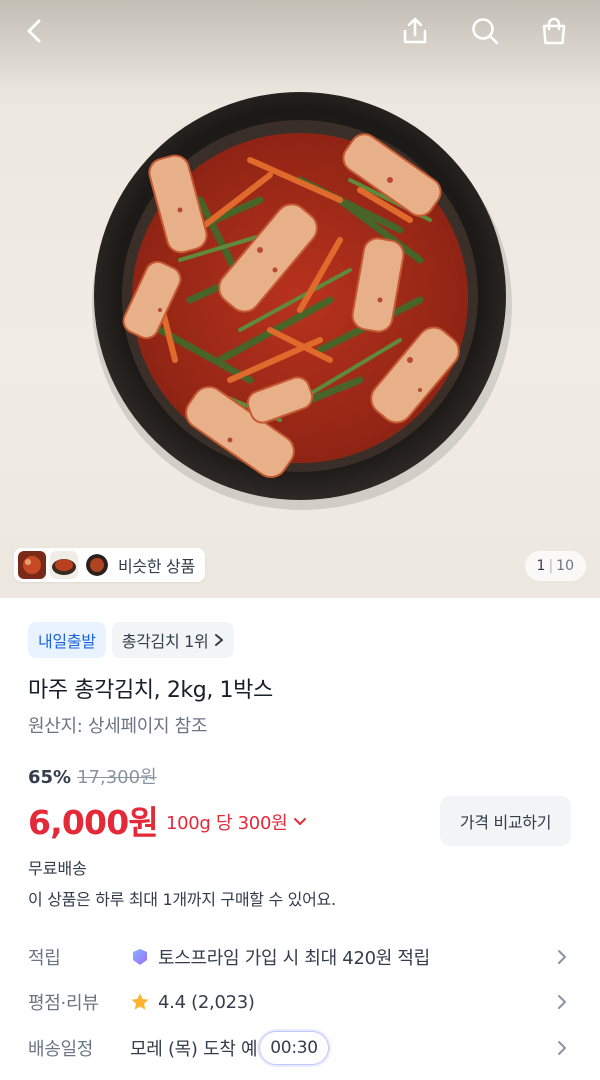 This screenshot has height=1080, width=600. I want to click on rating-value-group: 4.4 (2,023), so click(341, 1002).